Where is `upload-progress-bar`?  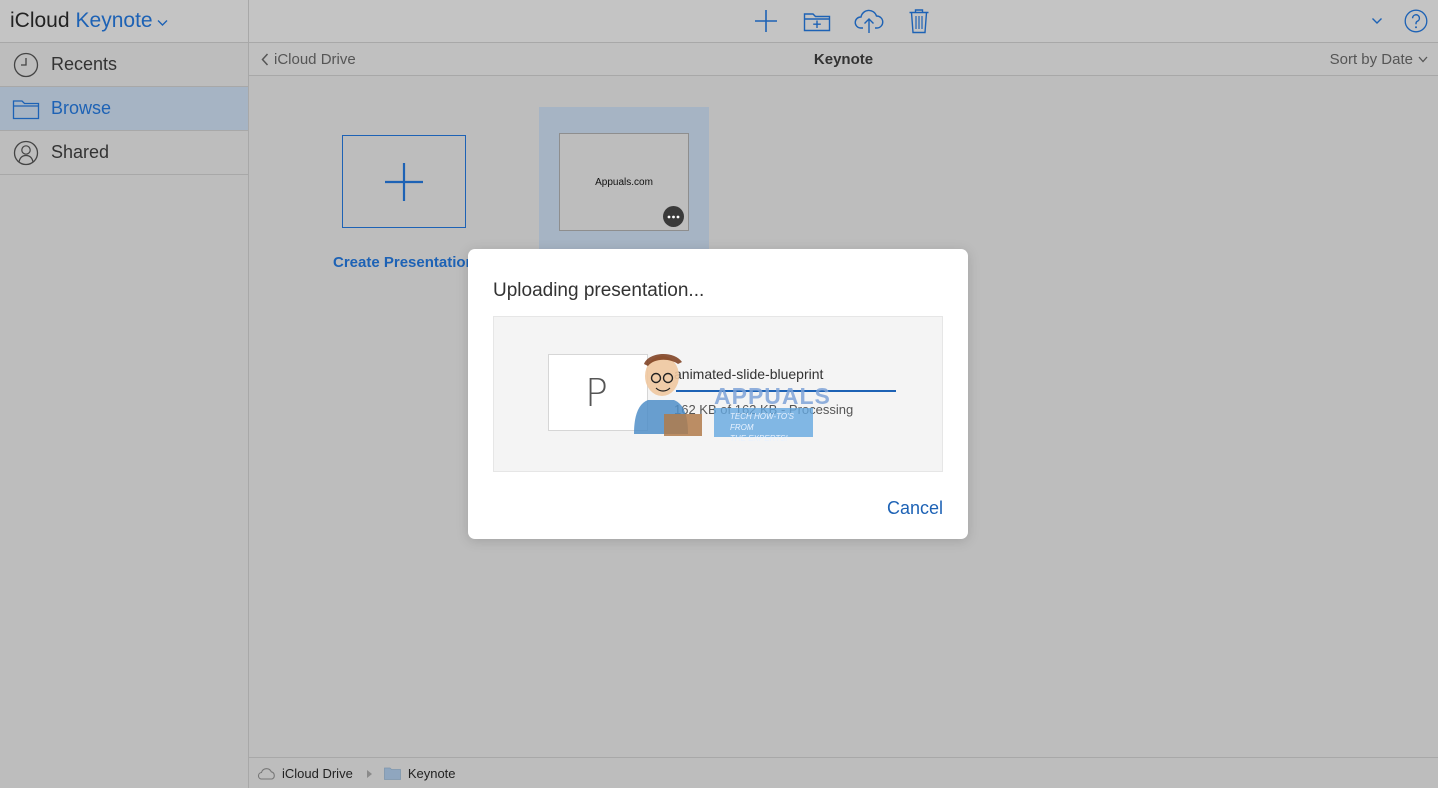 upload-progress-bar is located at coordinates (786, 391).